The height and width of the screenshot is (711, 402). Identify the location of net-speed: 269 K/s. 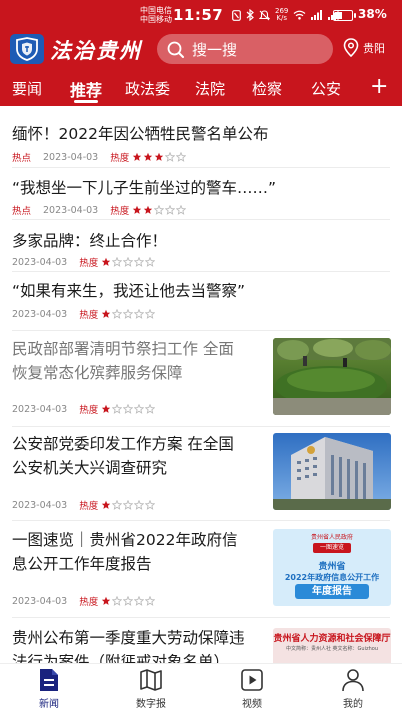
(281, 15).